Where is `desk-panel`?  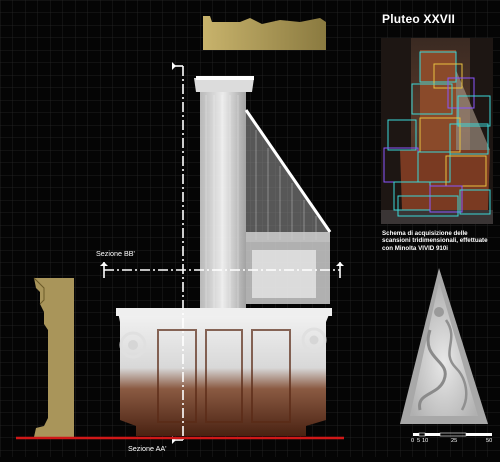 desk-panel is located at coordinates (284, 274).